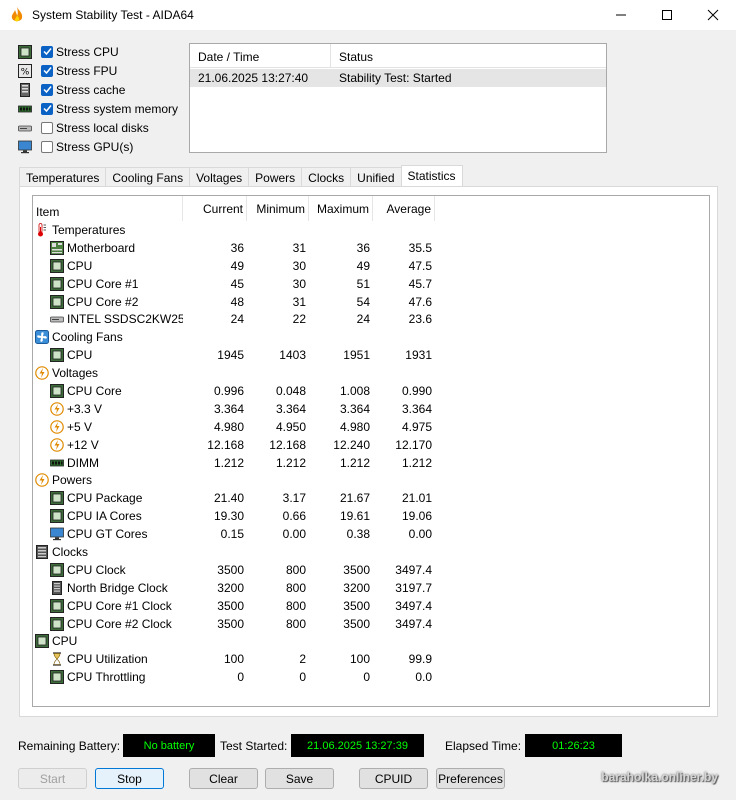 Image resolution: width=736 pixels, height=800 pixels. I want to click on stress-option-stress-system-memory: Stress system memory, so click(97, 108).